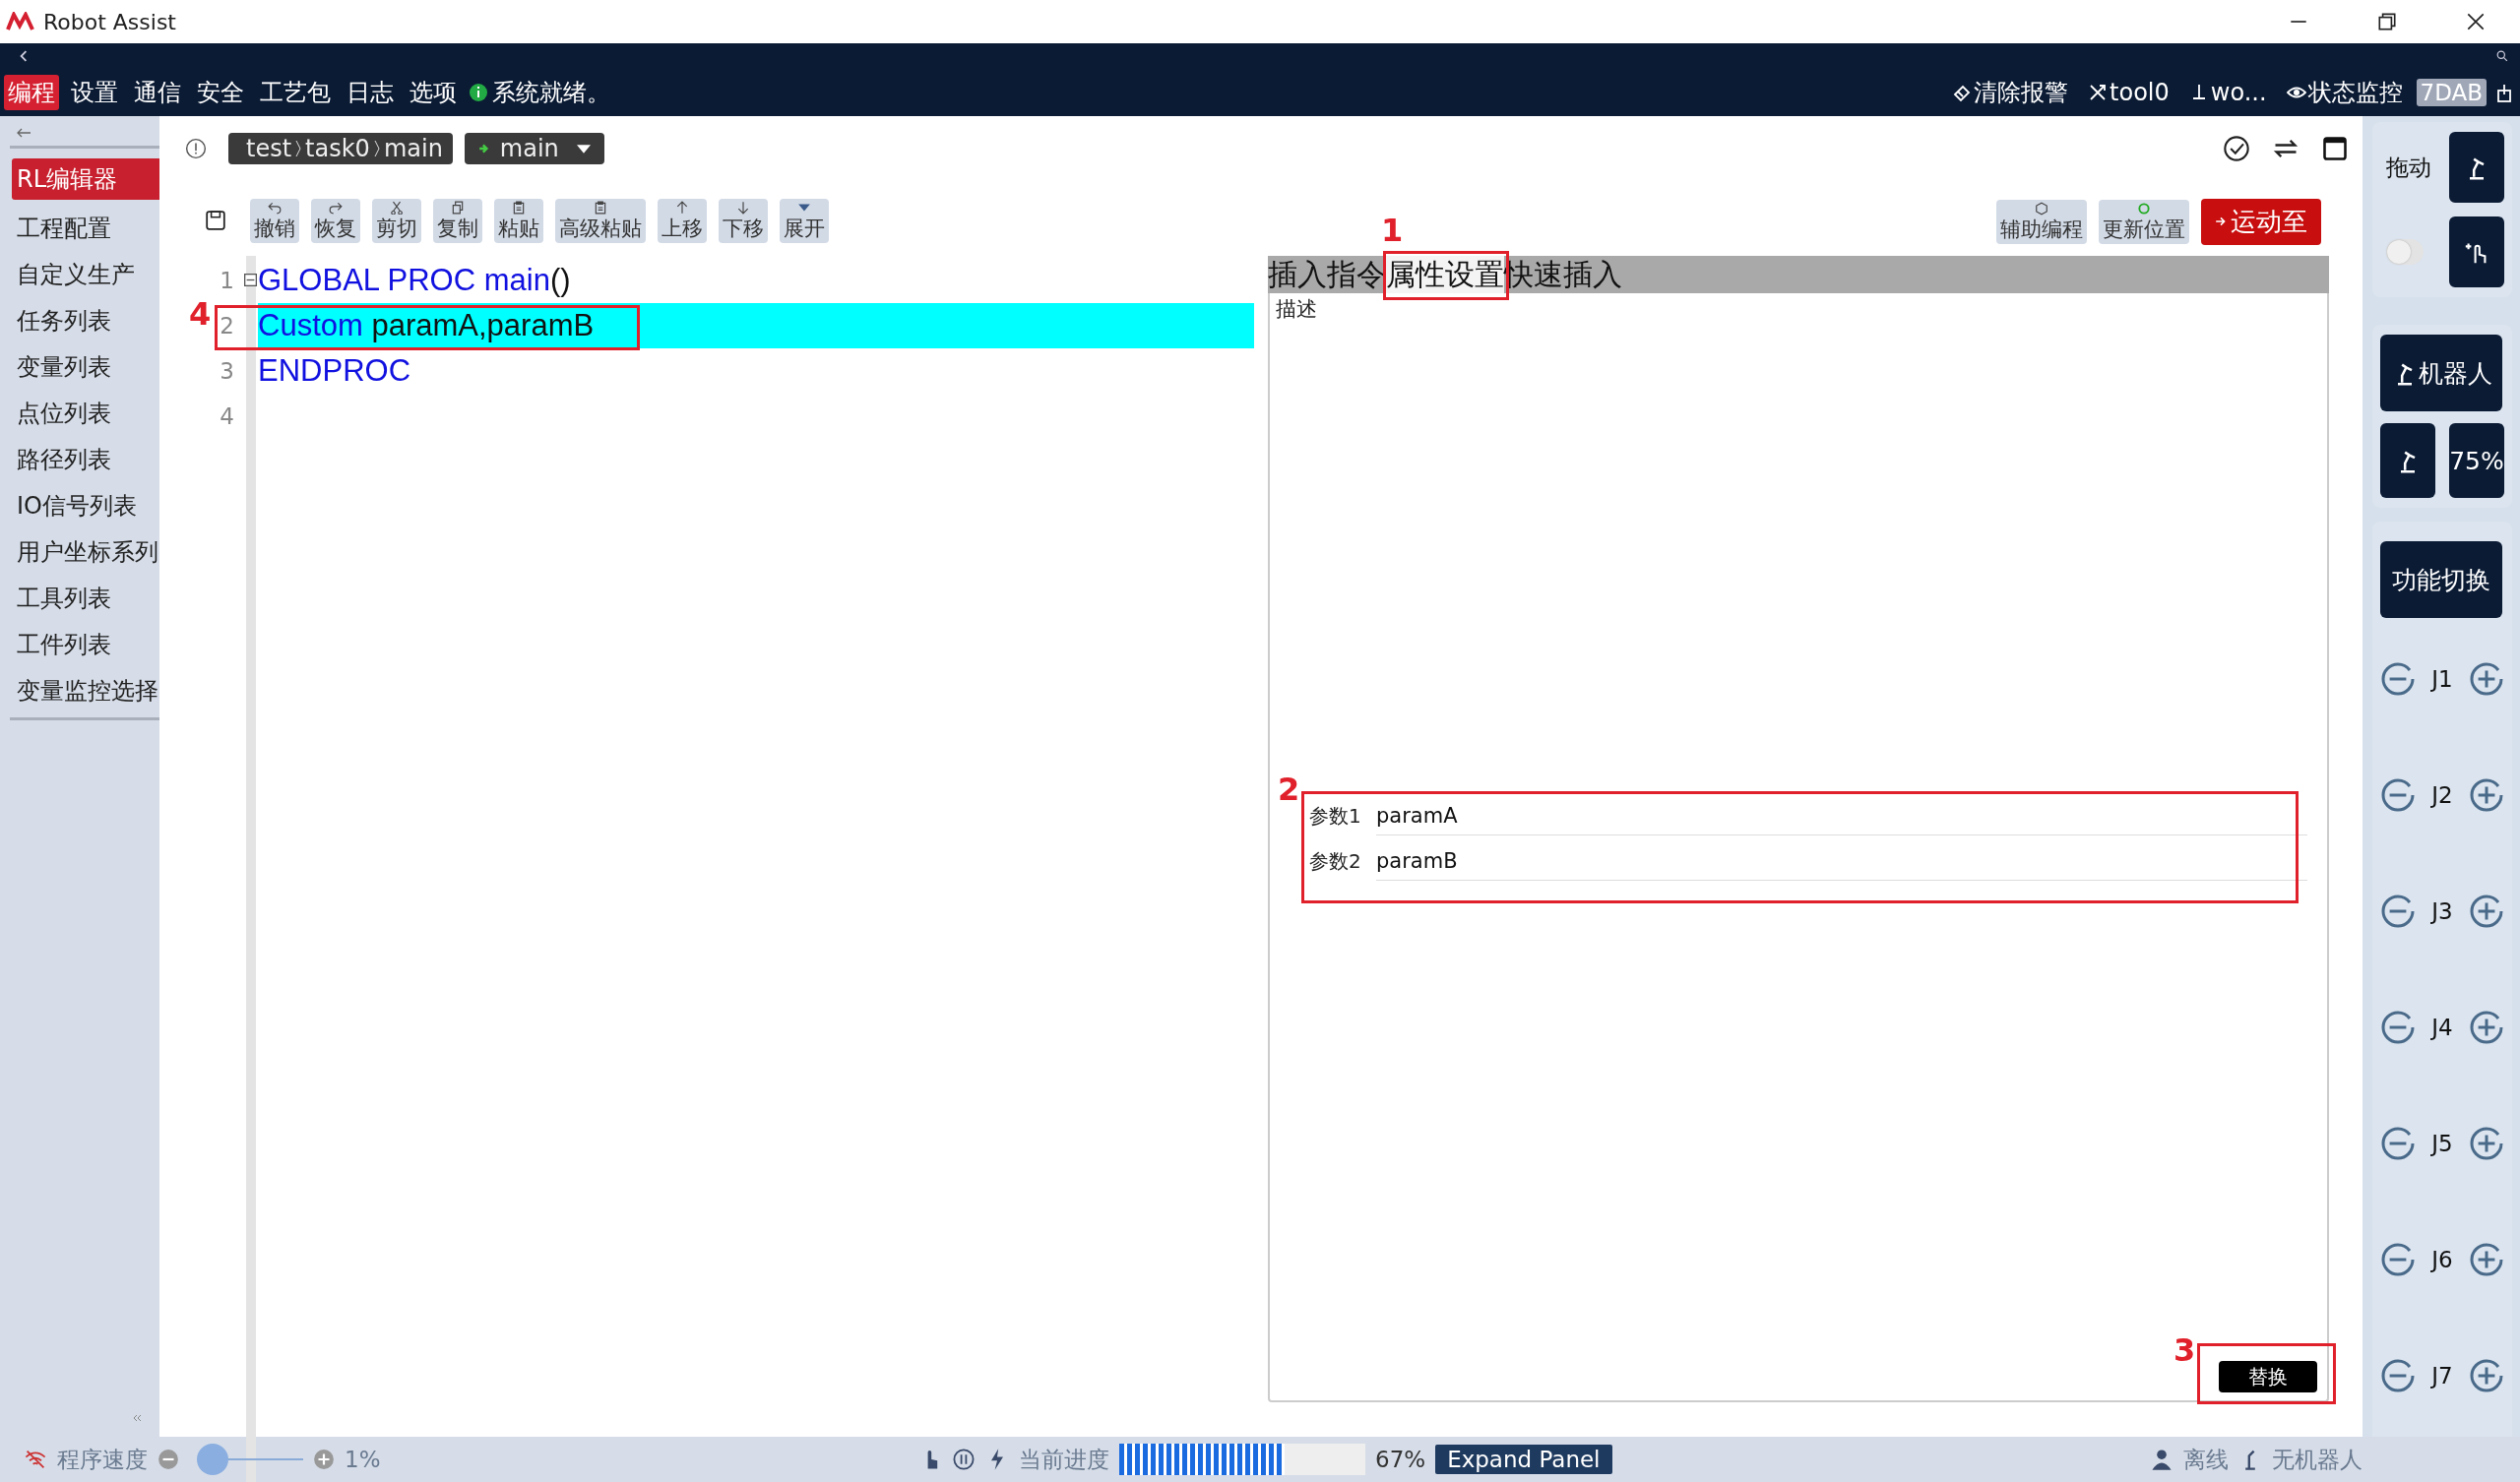 The height and width of the screenshot is (1482, 2520). What do you see at coordinates (79, 644) in the screenshot?
I see `sidebar-item: 工件列表` at bounding box center [79, 644].